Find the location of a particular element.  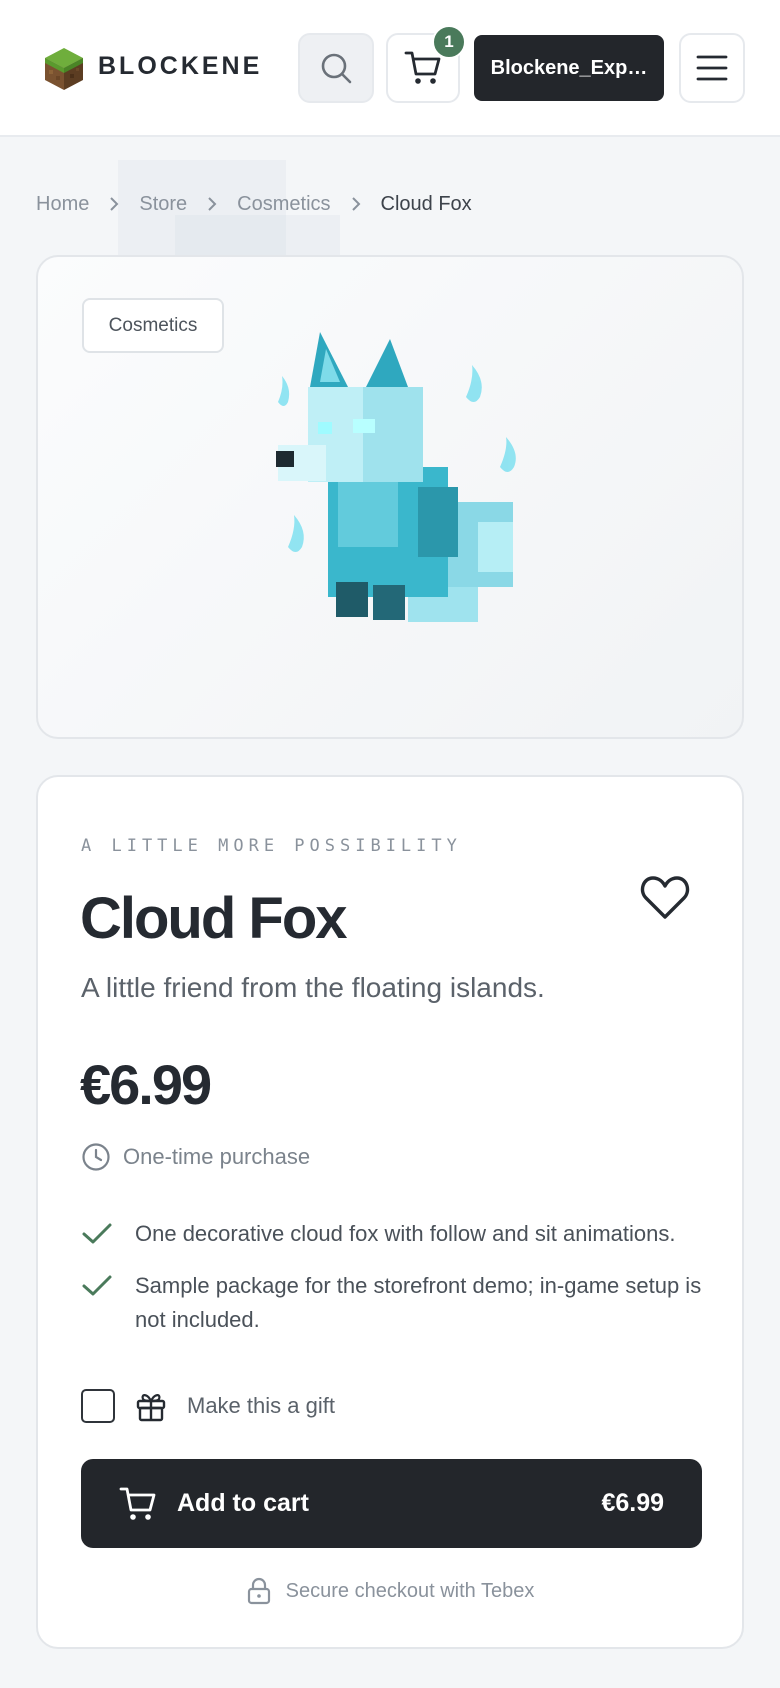

product-title: Cloud Fox is located at coordinates (214, 918).